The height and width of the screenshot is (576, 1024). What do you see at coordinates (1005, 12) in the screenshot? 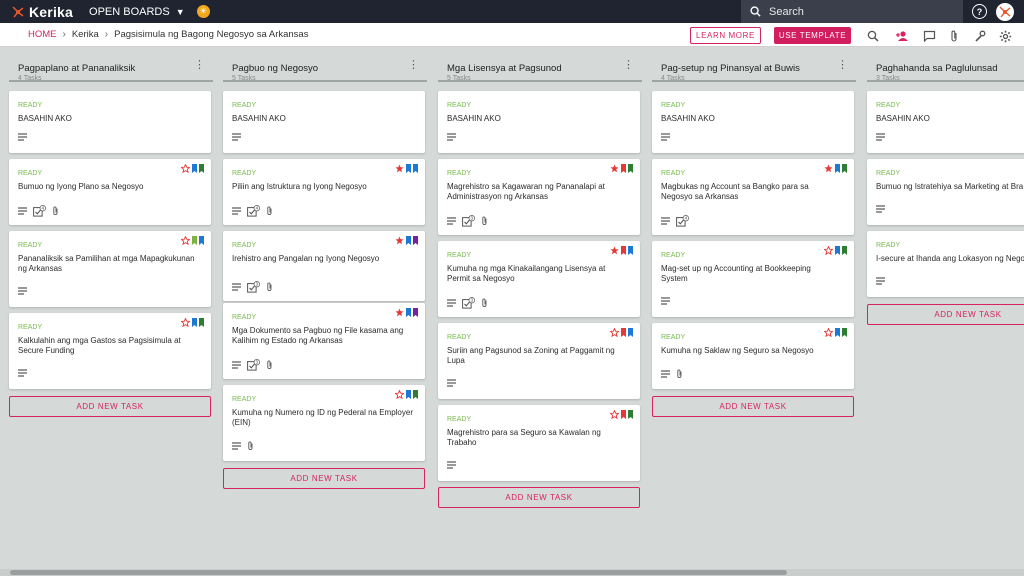
I see `avatar` at bounding box center [1005, 12].